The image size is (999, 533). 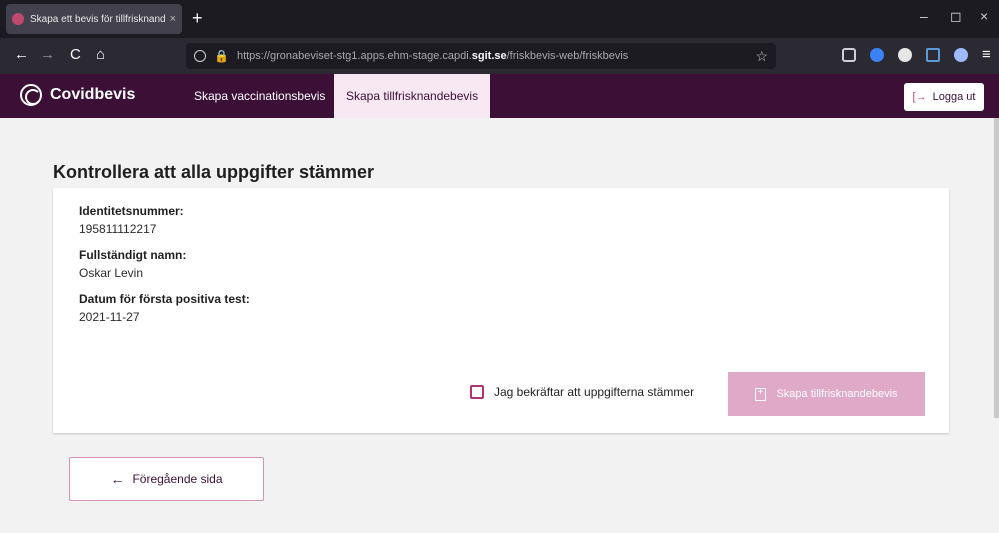 I want to click on brand-logo: Covidbevis, so click(x=77, y=95).